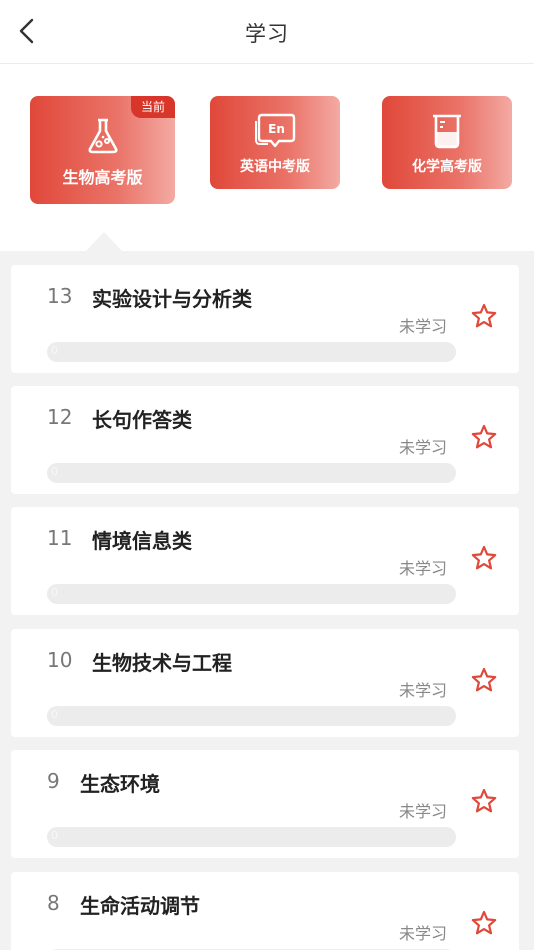 This screenshot has width=534, height=950. What do you see at coordinates (60, 296) in the screenshot?
I see `chapter-number: 13` at bounding box center [60, 296].